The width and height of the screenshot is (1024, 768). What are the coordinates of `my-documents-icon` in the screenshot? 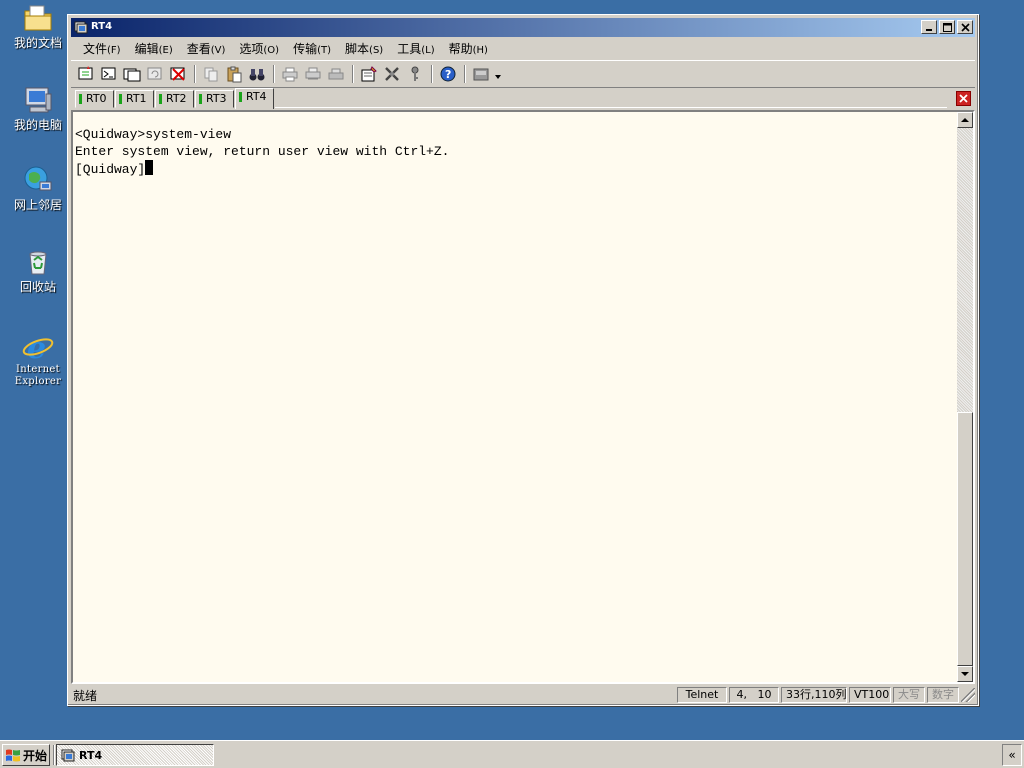 It's located at (38, 18).